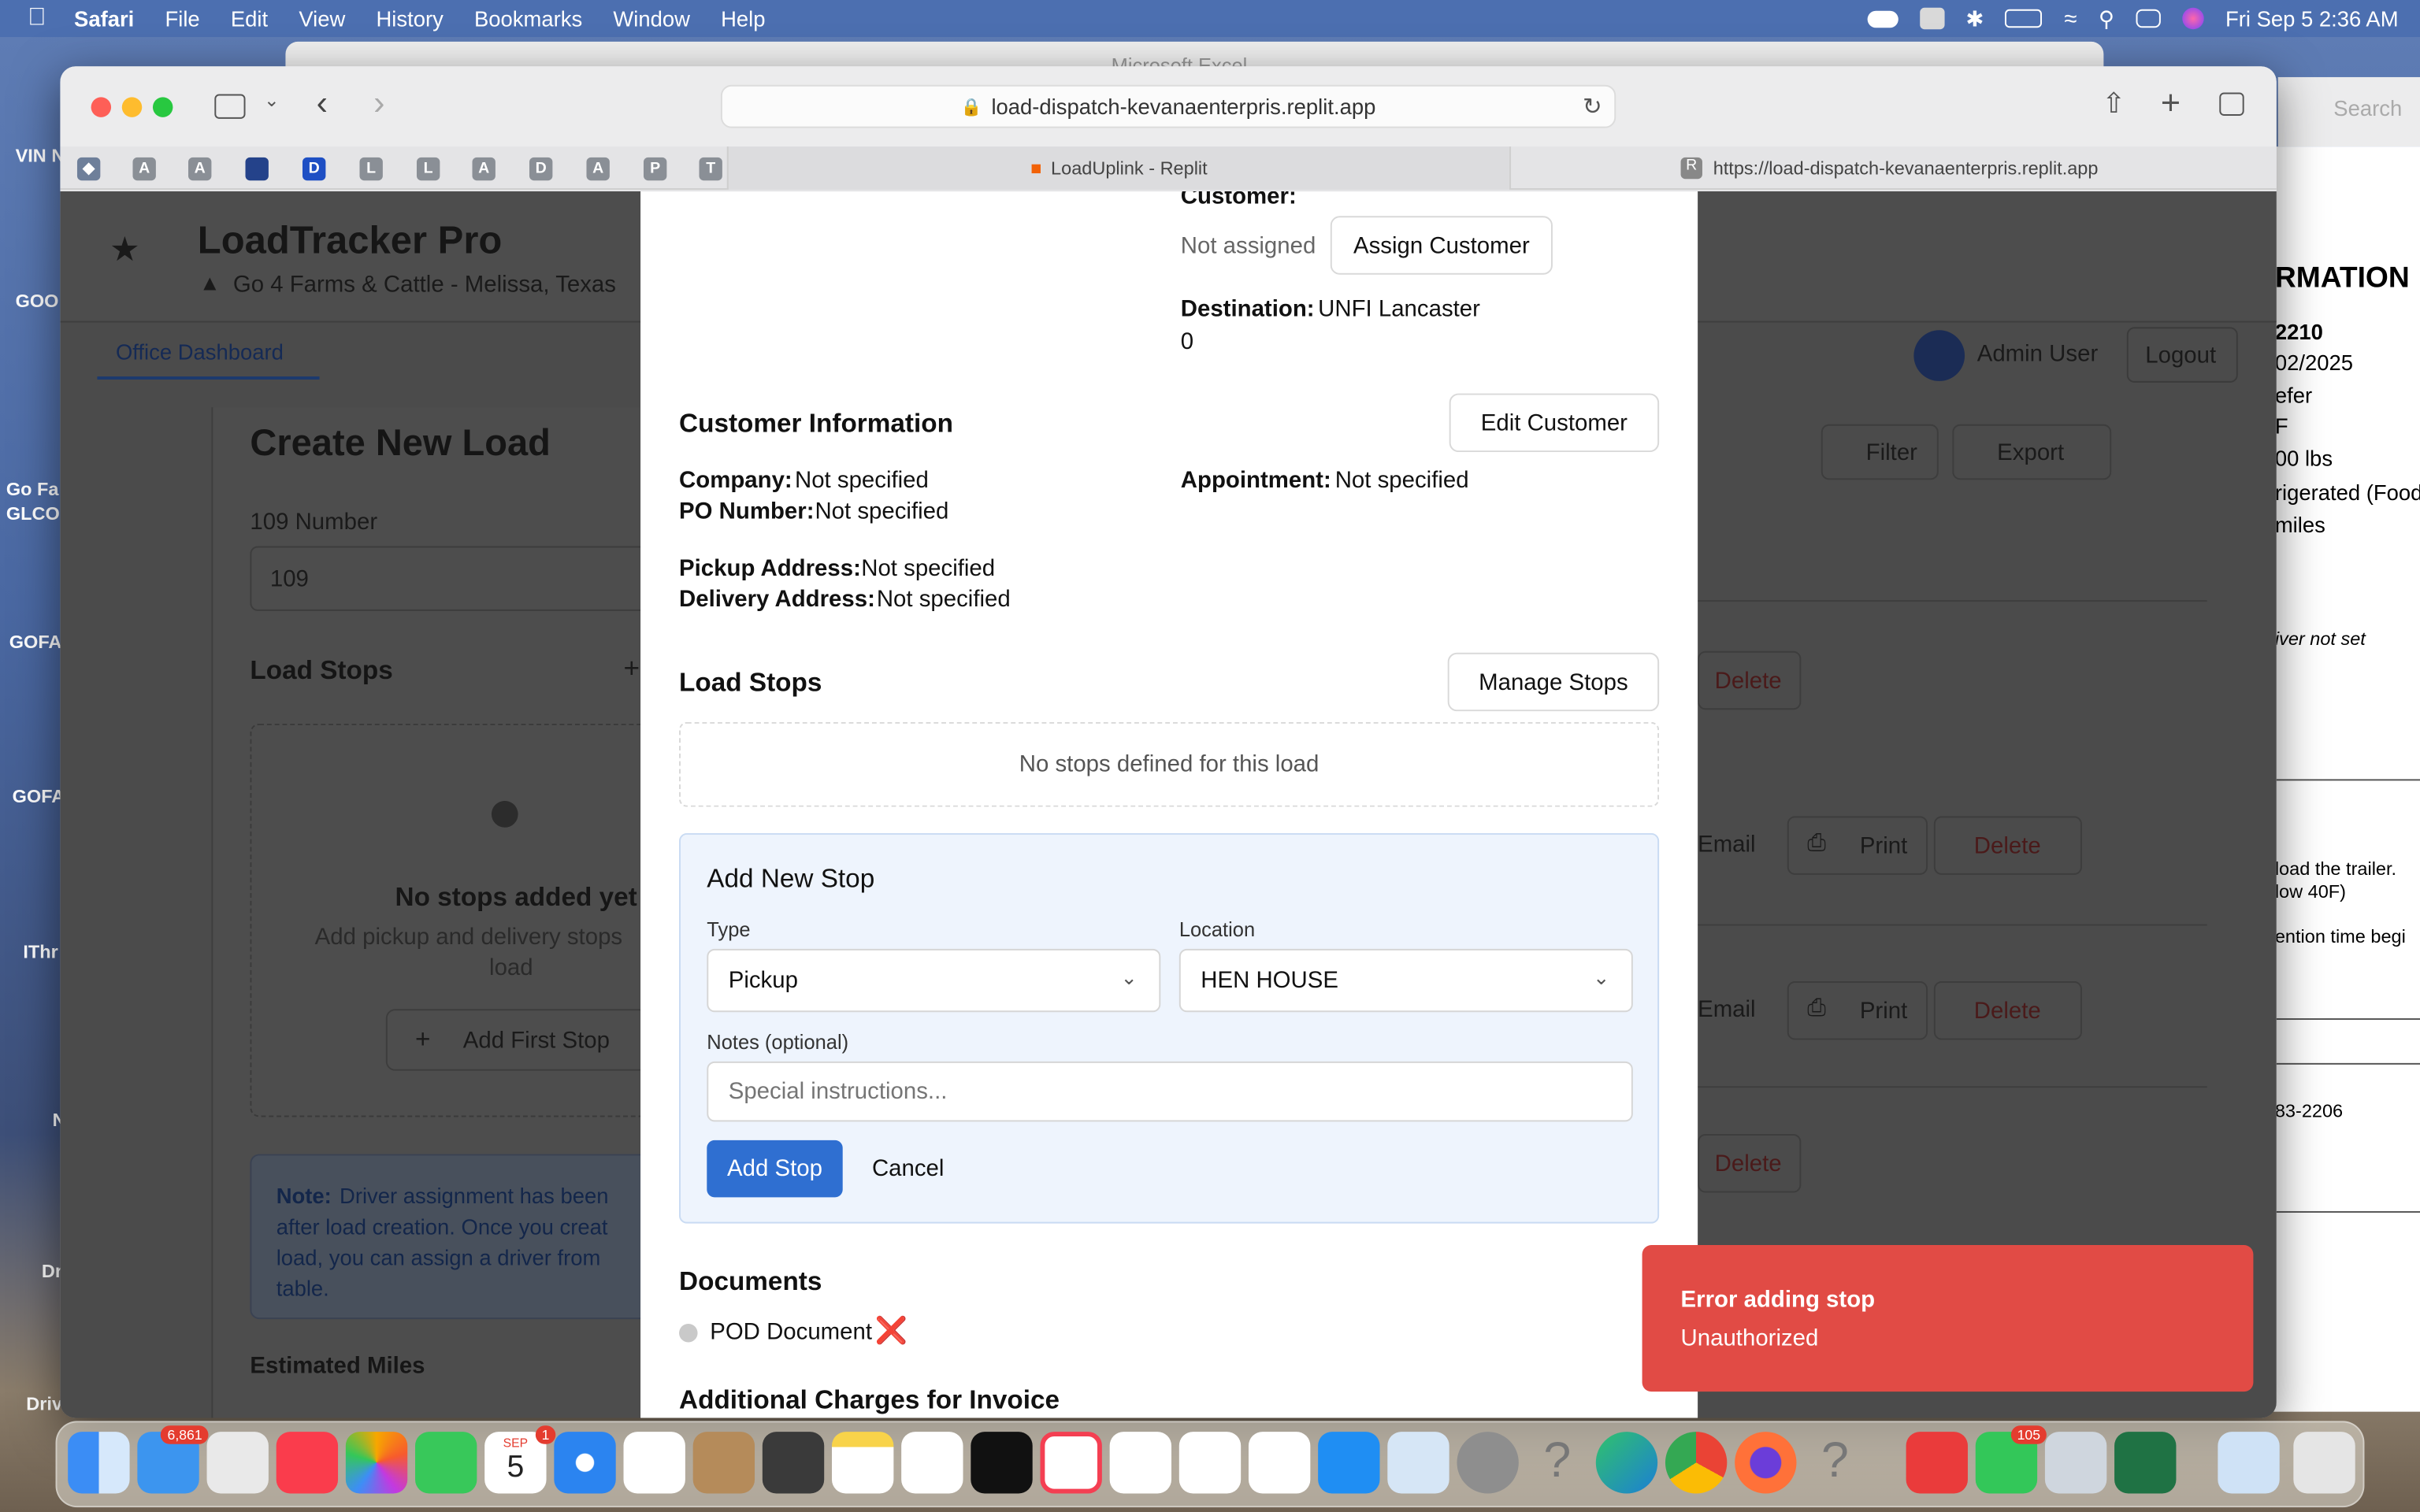 This screenshot has width=2420, height=1512. Describe the element at coordinates (2032, 452) in the screenshot. I see `export-button: Export` at that location.